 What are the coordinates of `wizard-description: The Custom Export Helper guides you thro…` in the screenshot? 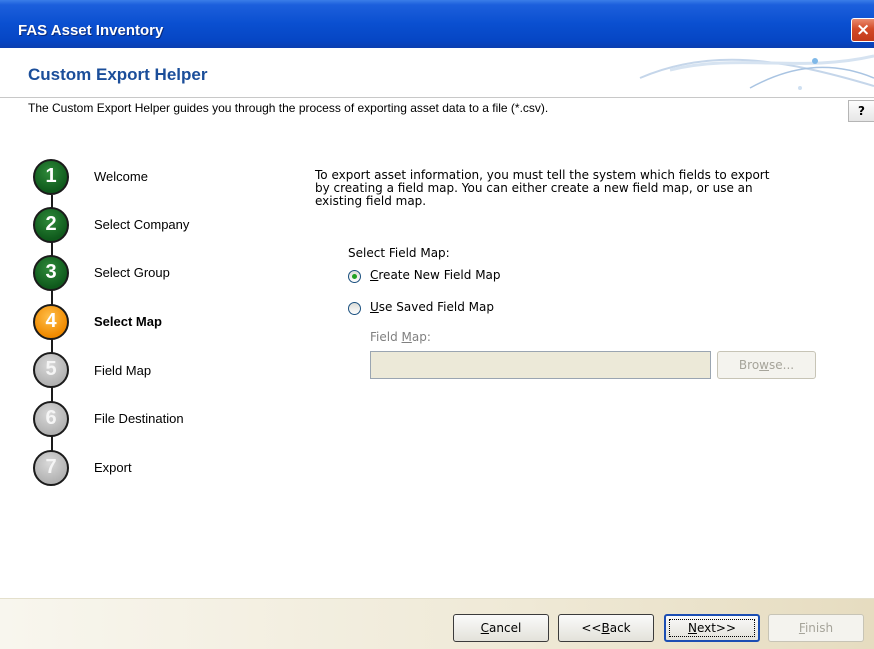 It's located at (288, 108).